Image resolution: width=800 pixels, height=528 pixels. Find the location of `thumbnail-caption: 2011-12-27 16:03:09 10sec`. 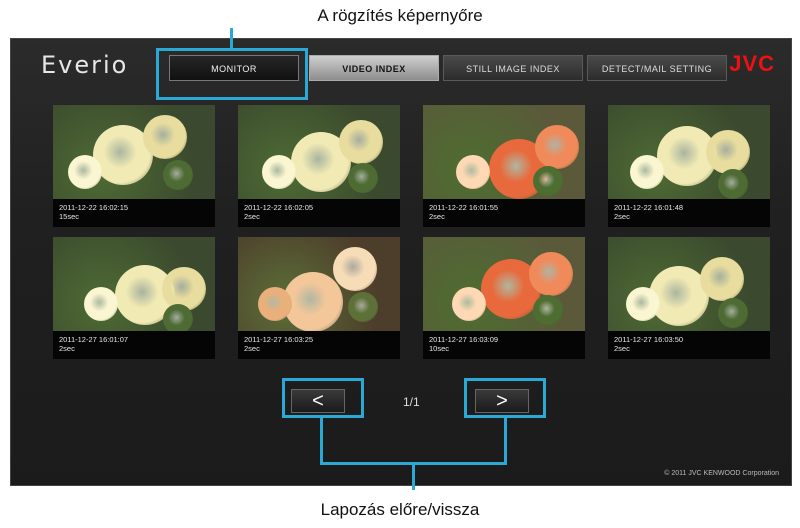

thumbnail-caption: 2011-12-27 16:03:09 10sec is located at coordinates (504, 345).